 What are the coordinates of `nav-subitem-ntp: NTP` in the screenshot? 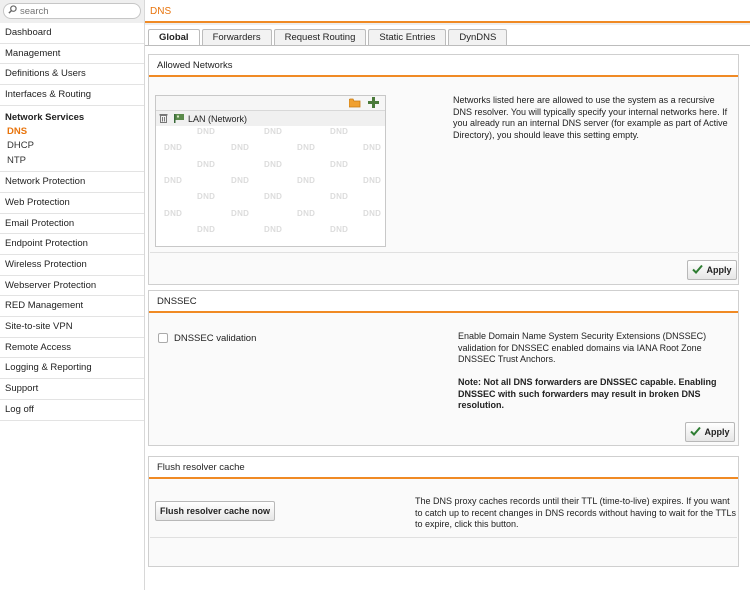 It's located at (72, 161).